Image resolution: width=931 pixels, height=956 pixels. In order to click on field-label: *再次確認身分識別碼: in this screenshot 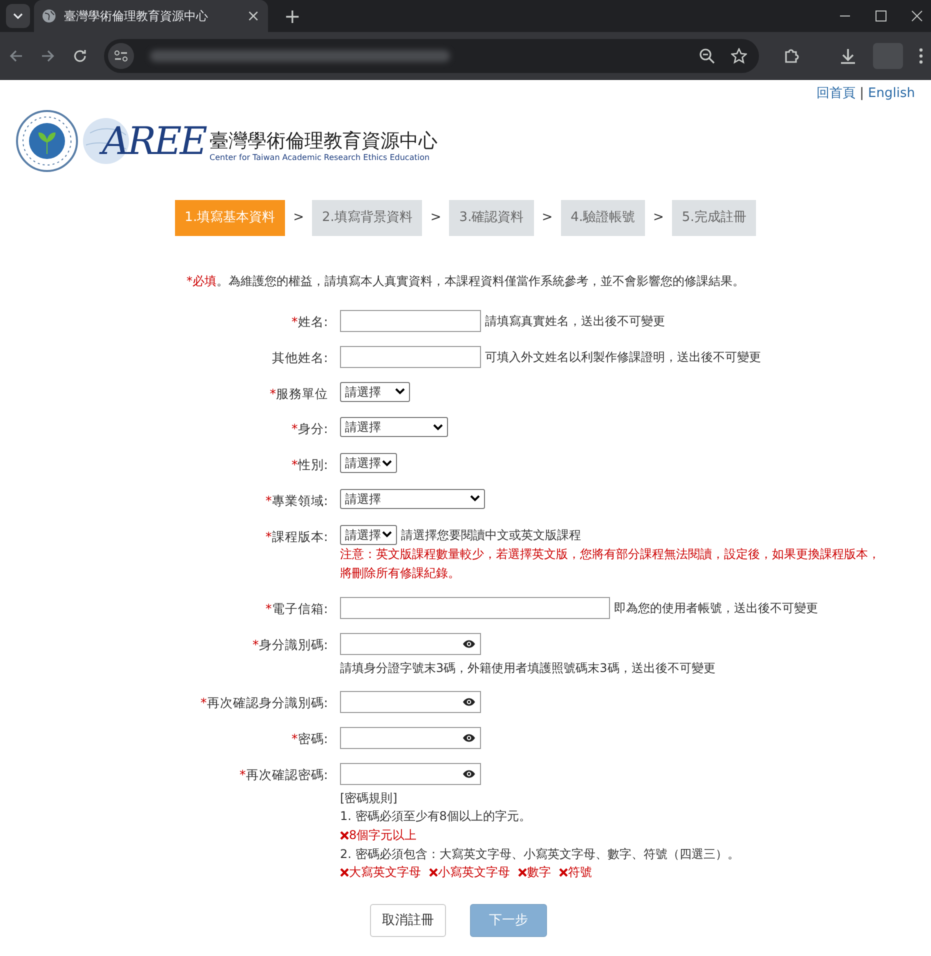, I will do `click(264, 703)`.